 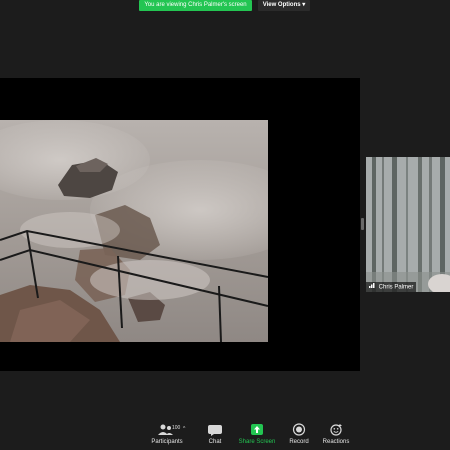 I want to click on participant-name-tag: Chris Palmer, so click(x=391, y=287).